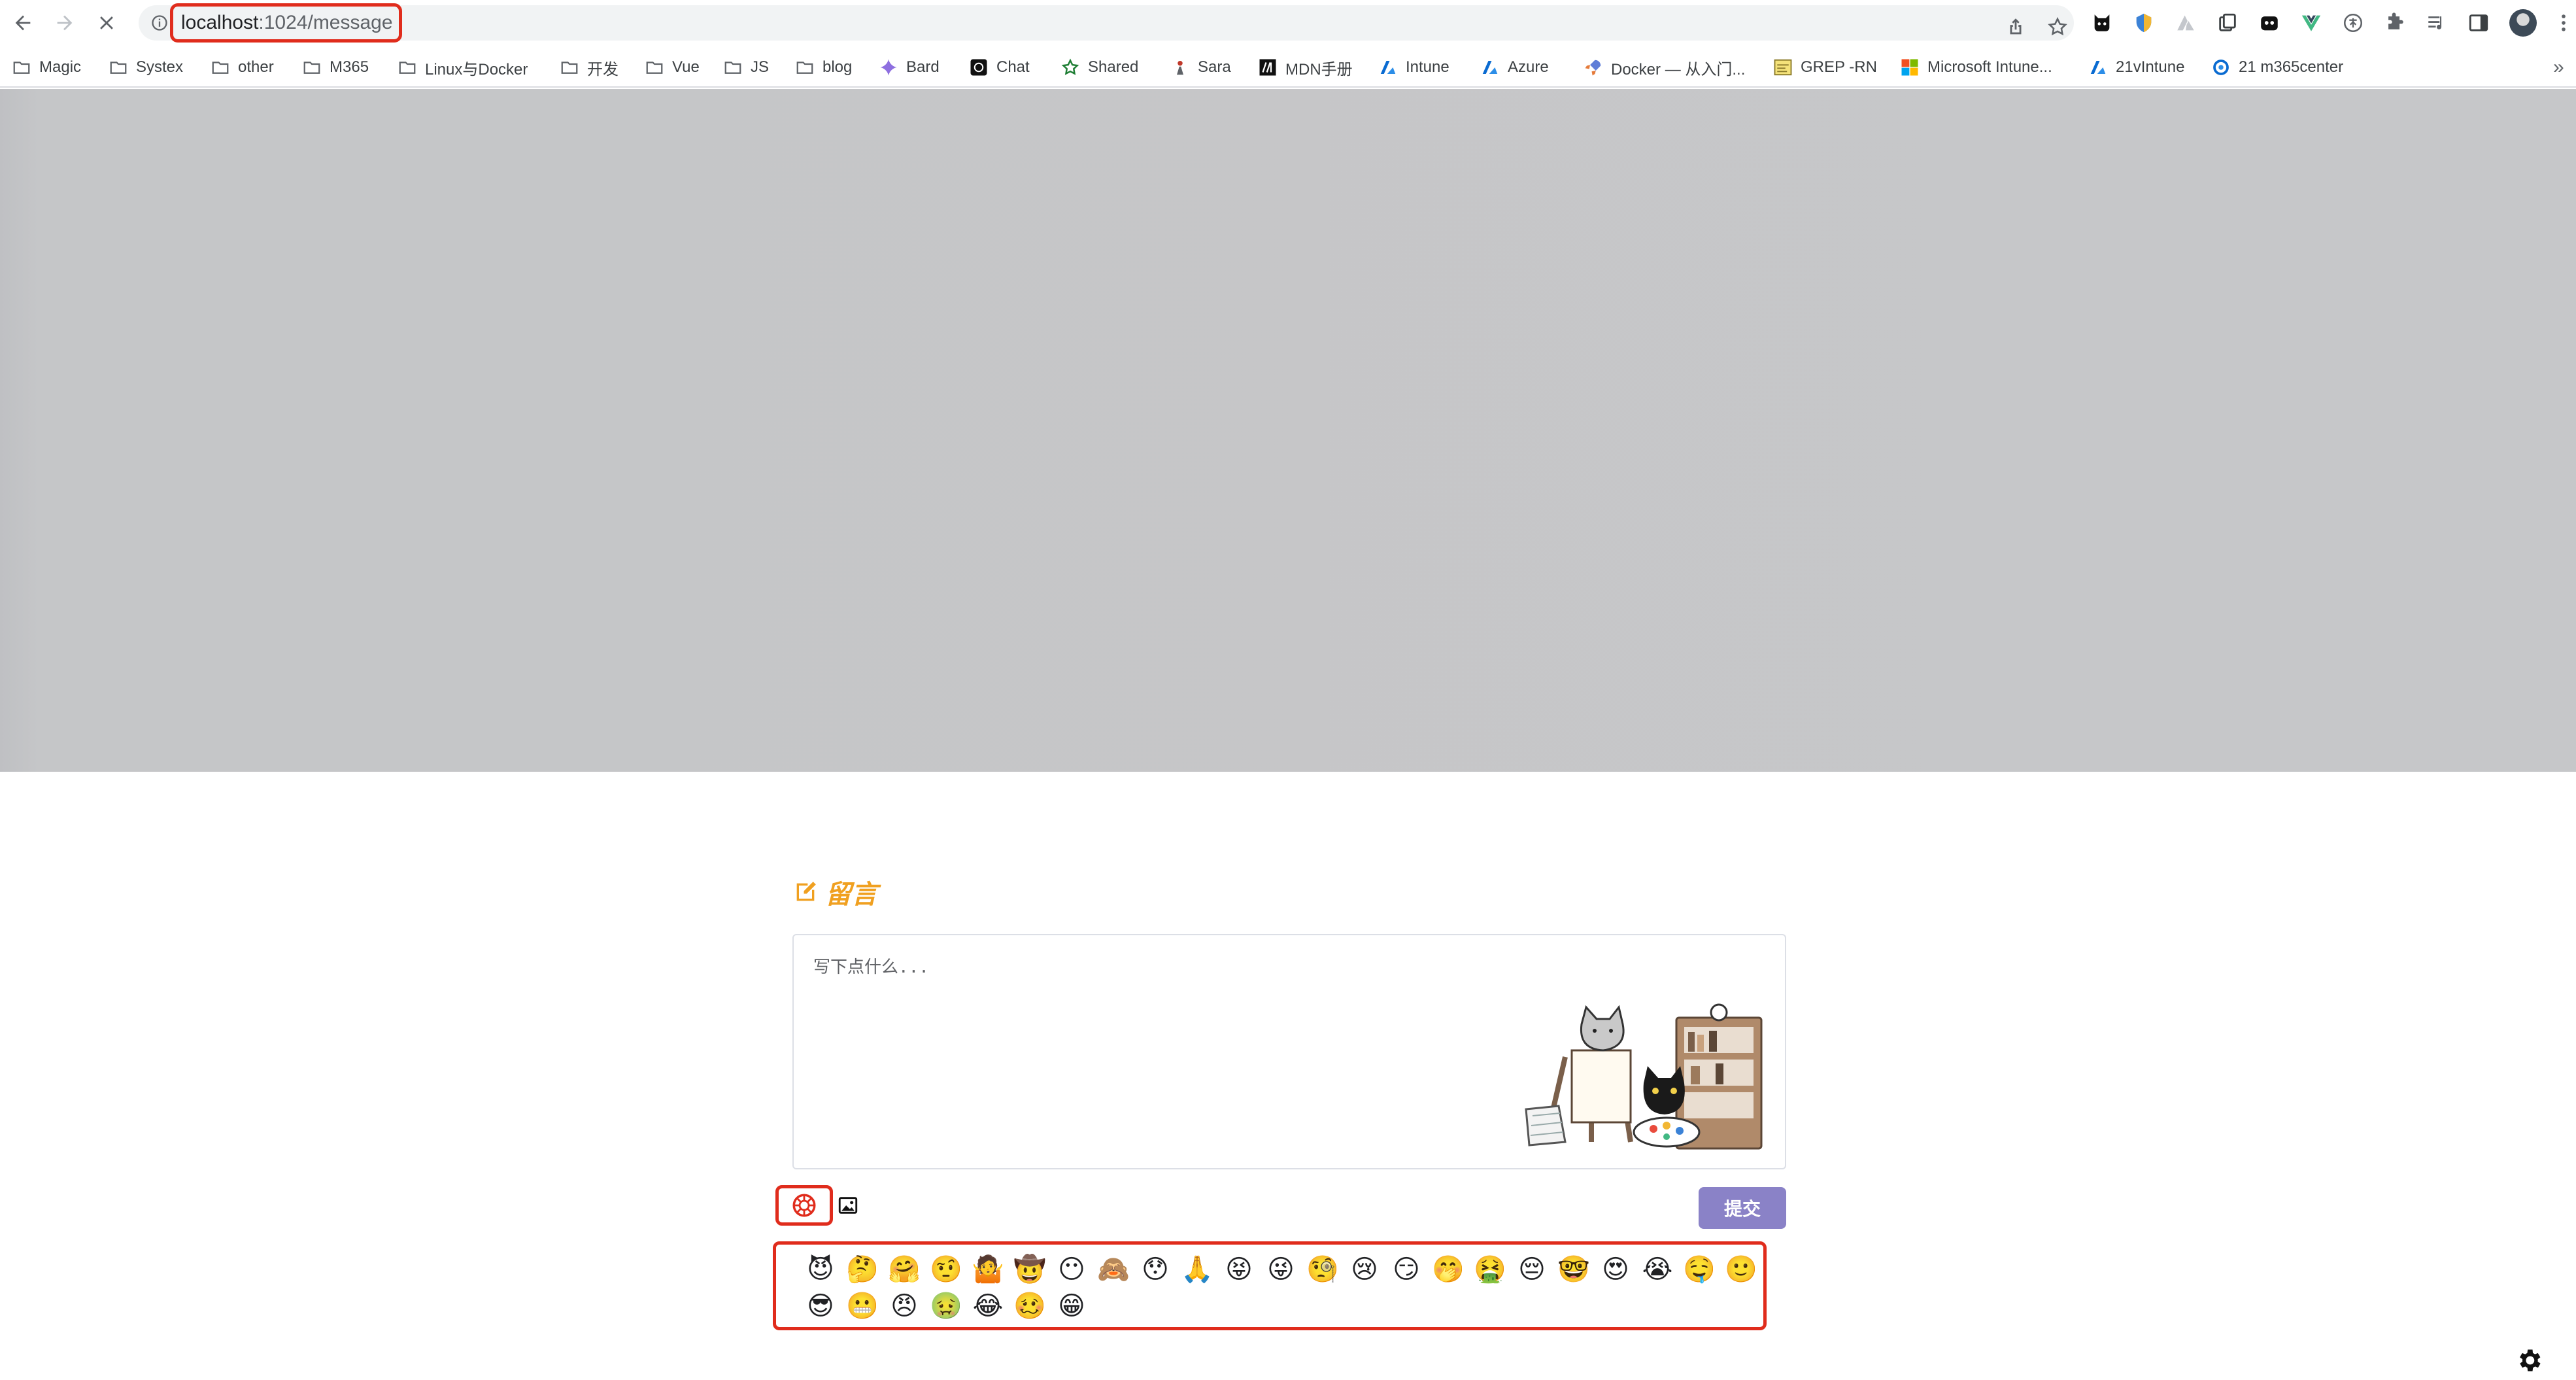  I want to click on extension-bot-icon, so click(2269, 22).